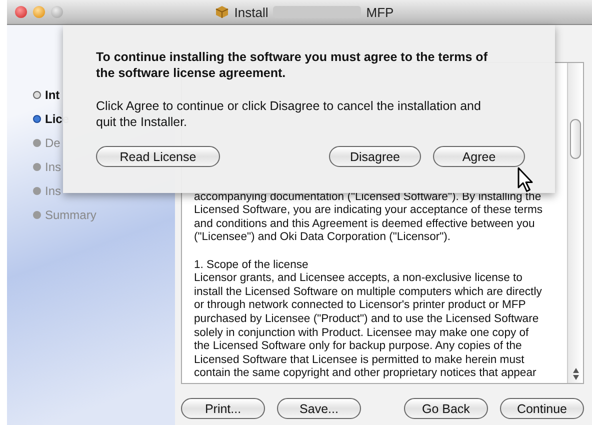 The width and height of the screenshot is (592, 425). Describe the element at coordinates (375, 156) in the screenshot. I see `push-button: Disagree` at that location.